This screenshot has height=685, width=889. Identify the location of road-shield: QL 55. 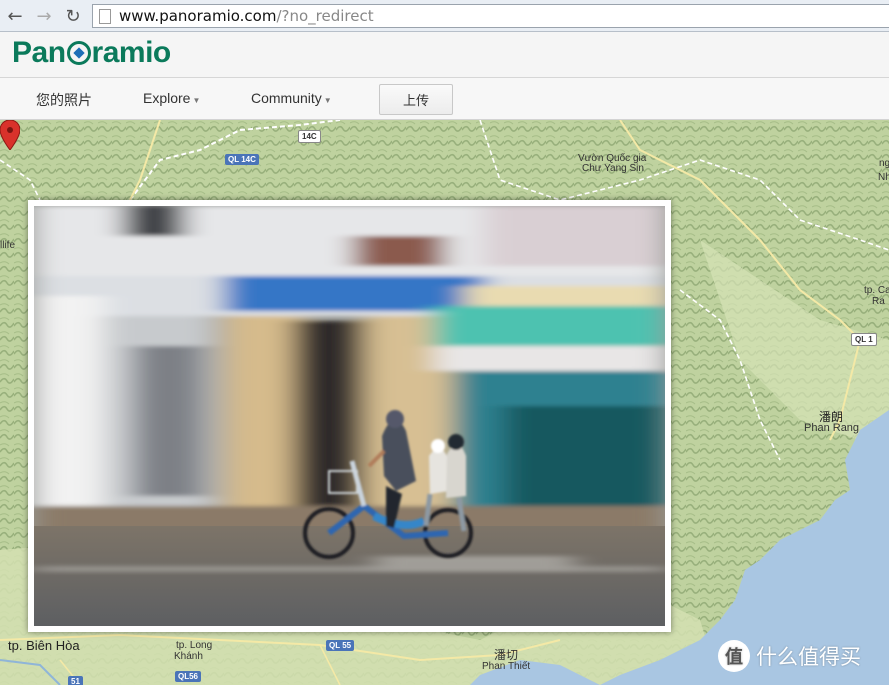
(340, 645).